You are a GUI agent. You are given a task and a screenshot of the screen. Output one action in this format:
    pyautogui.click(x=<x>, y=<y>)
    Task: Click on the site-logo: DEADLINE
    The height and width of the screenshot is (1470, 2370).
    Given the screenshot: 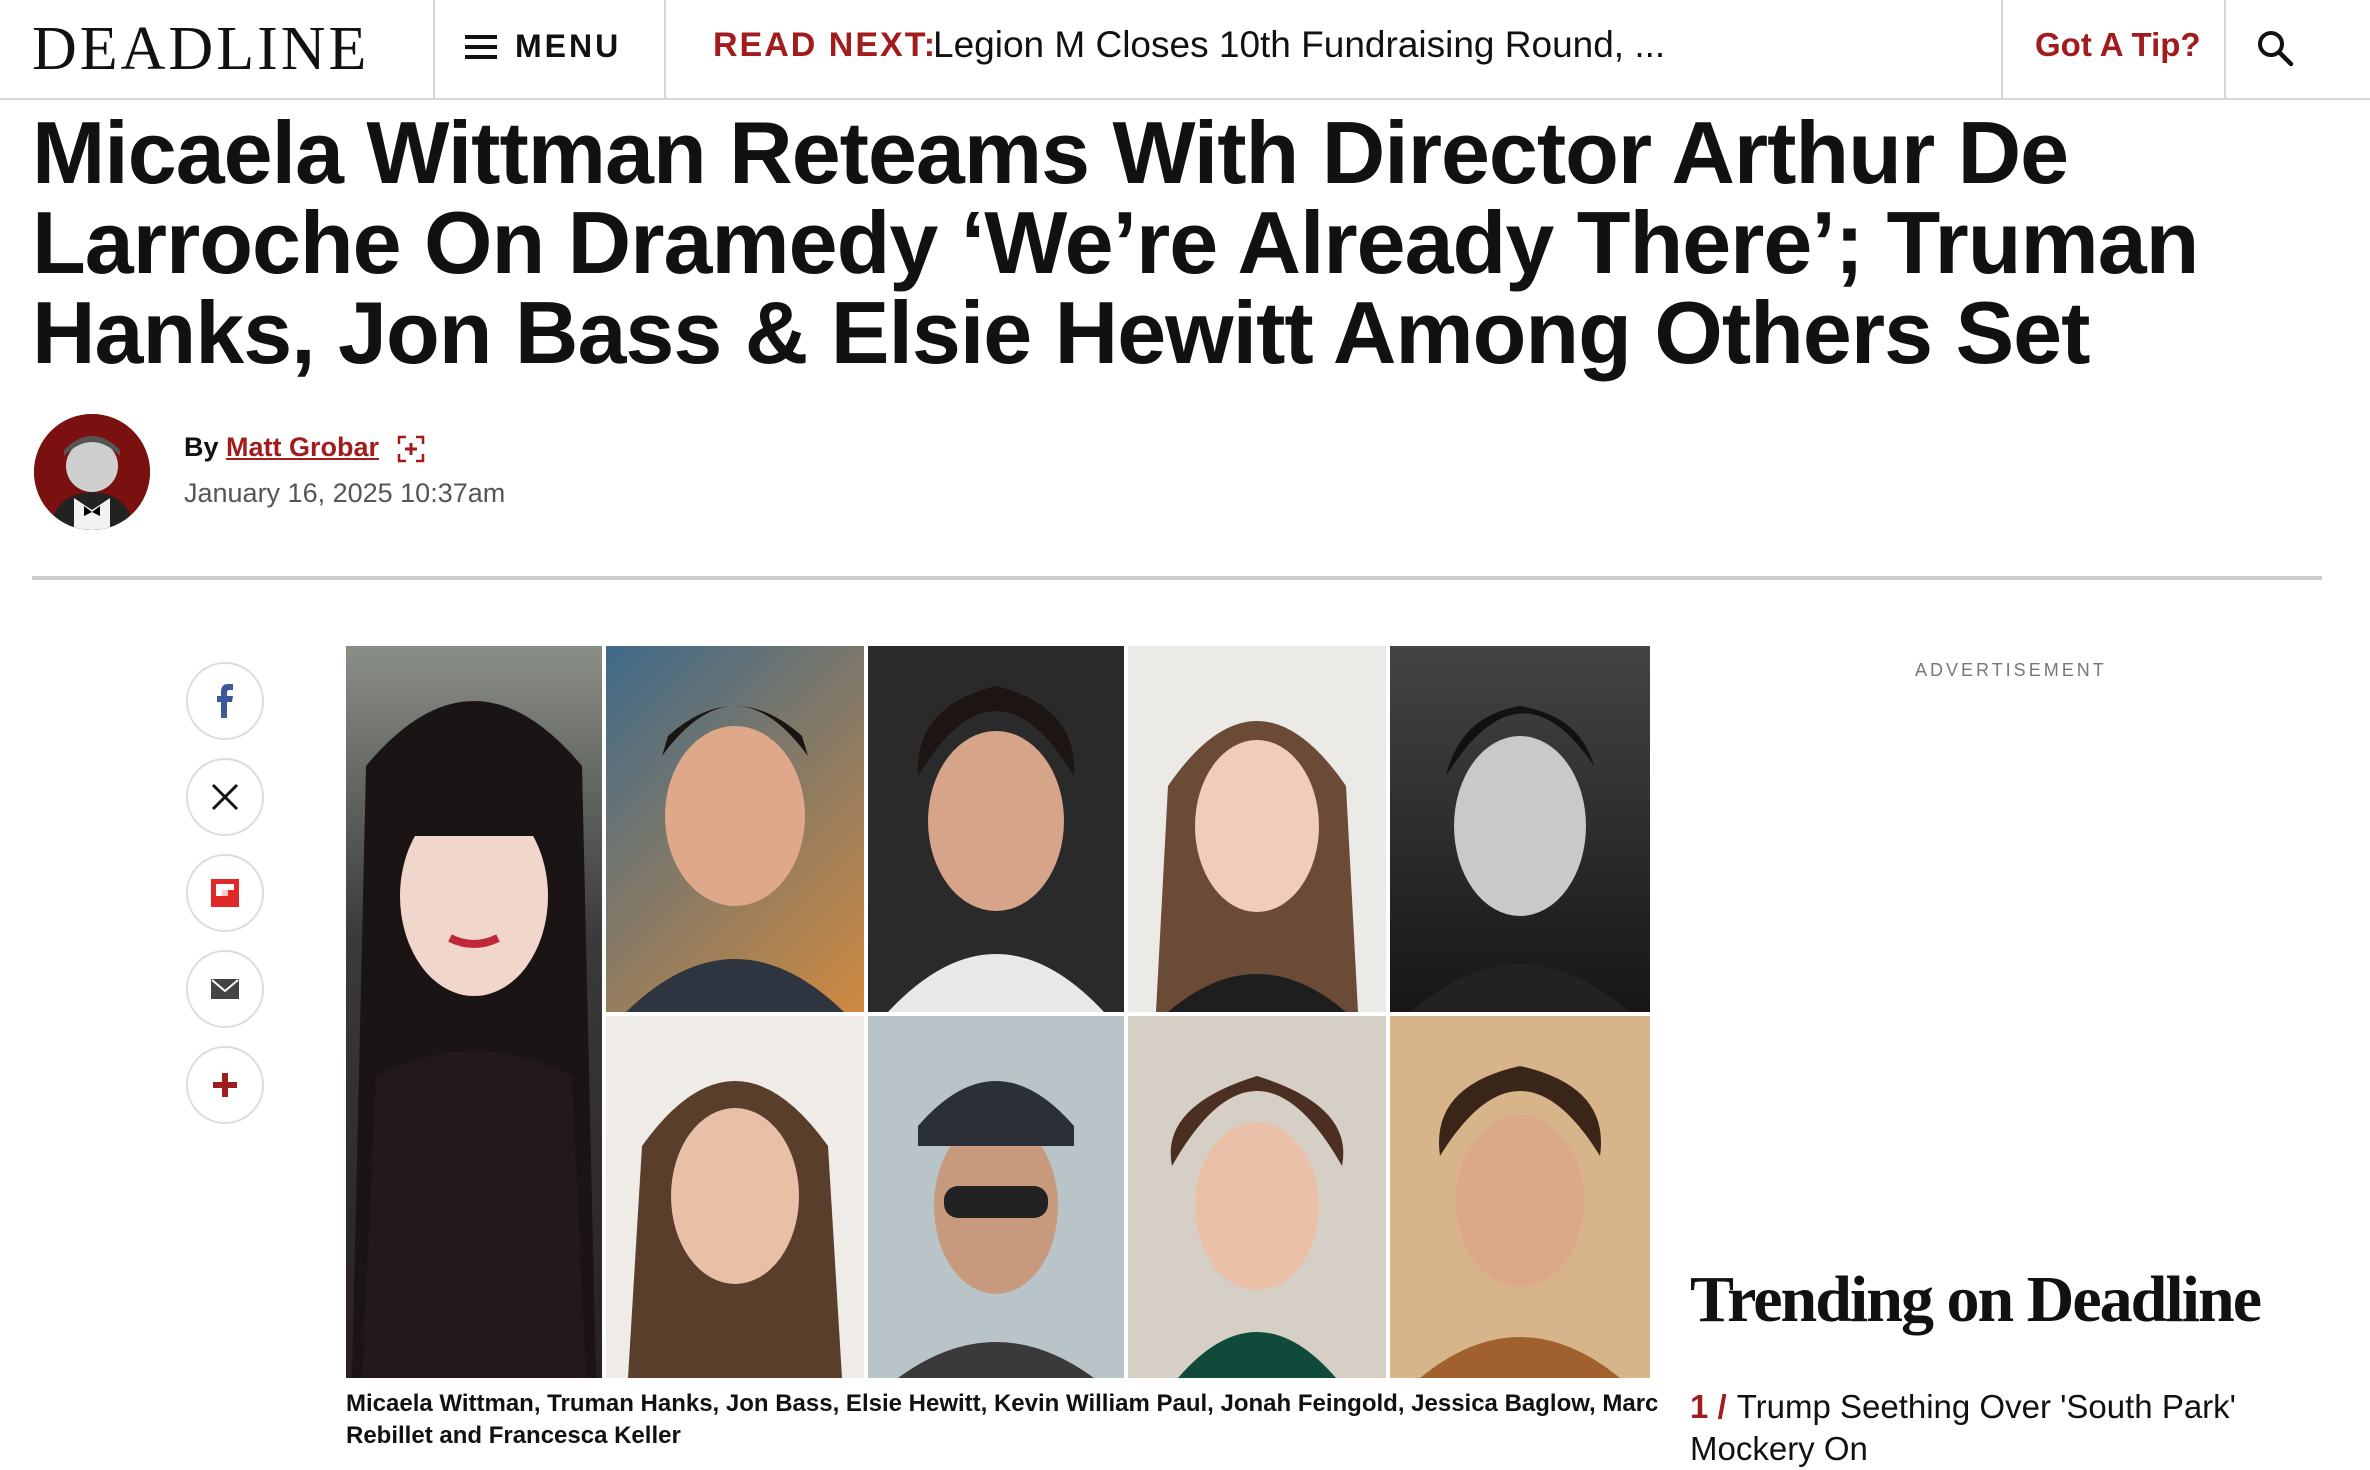 What is the action you would take?
    pyautogui.click(x=200, y=49)
    